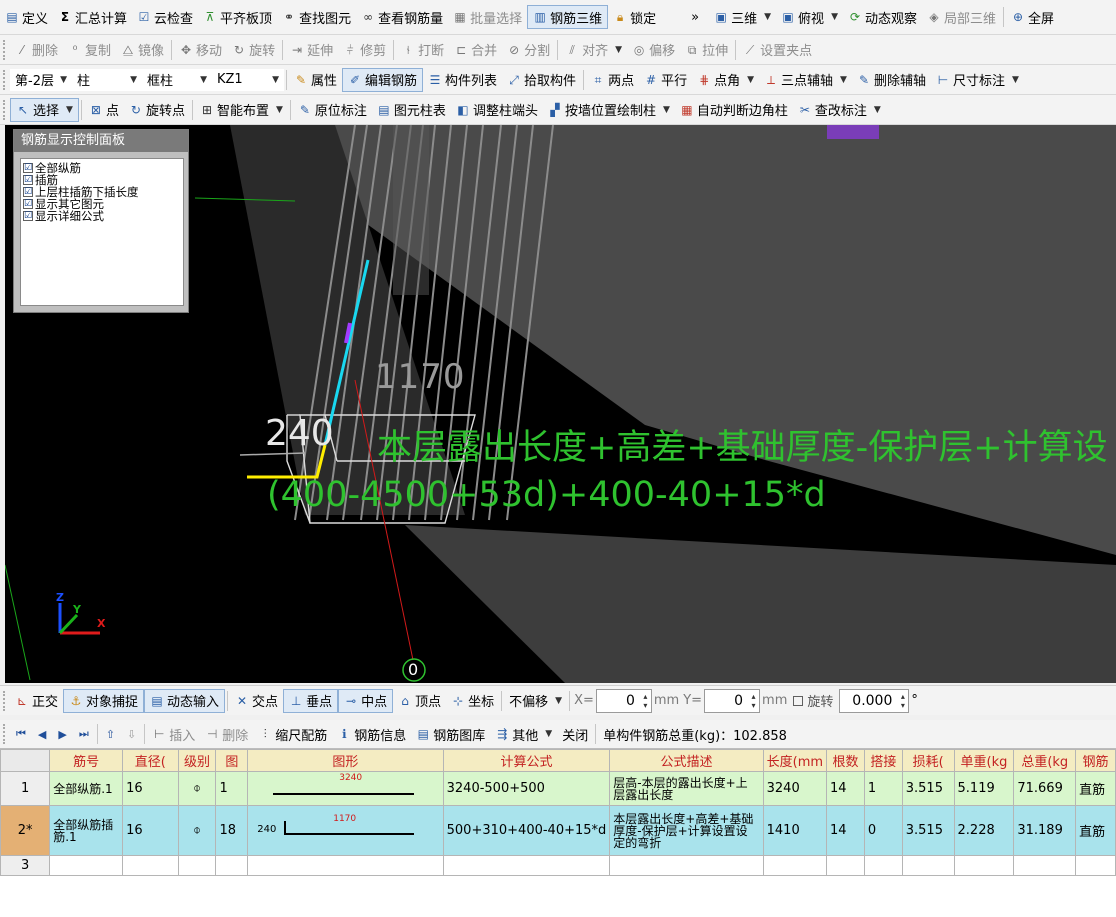 The image size is (1116, 917). Describe the element at coordinates (462, 80) in the screenshot. I see `element-list-button: ☰ 构件列表` at that location.